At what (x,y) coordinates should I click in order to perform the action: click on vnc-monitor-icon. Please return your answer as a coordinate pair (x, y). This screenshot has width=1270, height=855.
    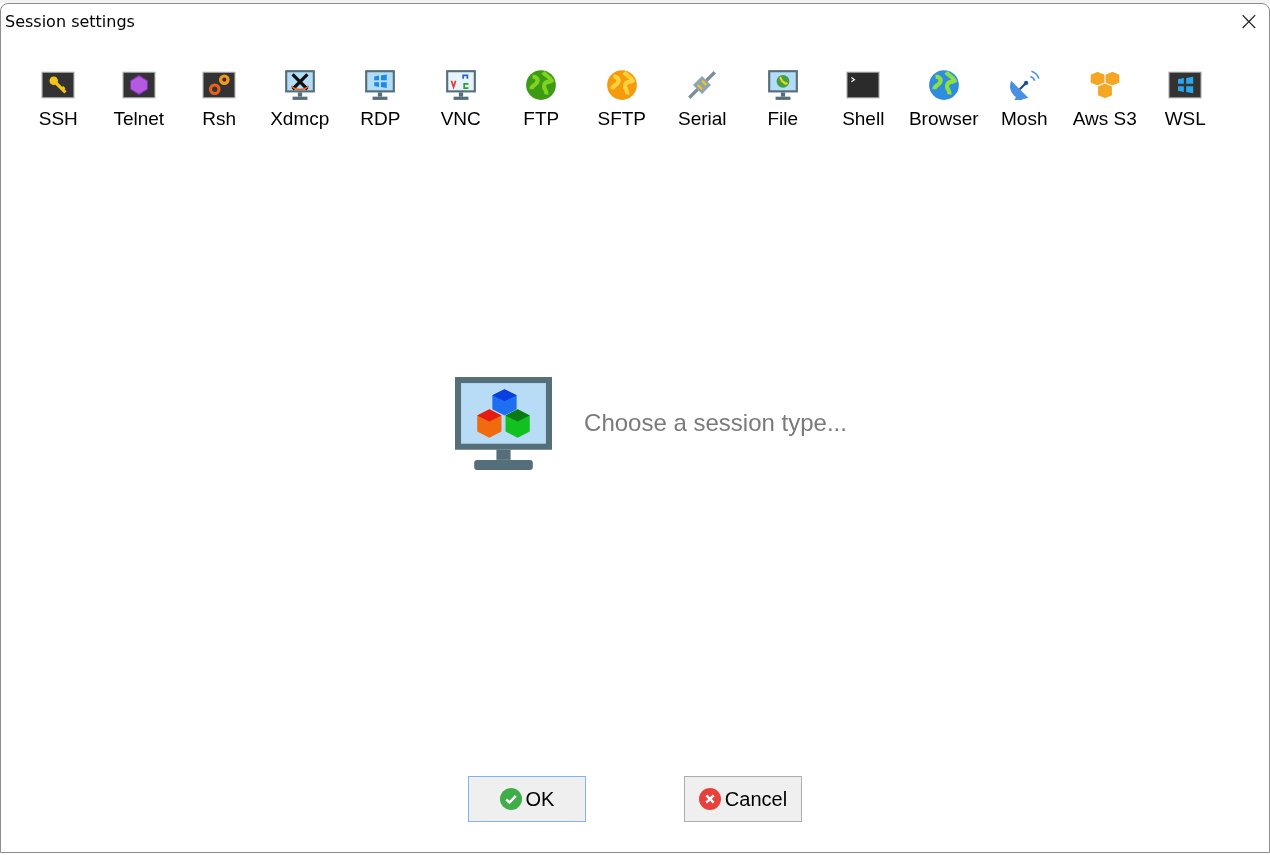
    Looking at the image, I should click on (460, 85).